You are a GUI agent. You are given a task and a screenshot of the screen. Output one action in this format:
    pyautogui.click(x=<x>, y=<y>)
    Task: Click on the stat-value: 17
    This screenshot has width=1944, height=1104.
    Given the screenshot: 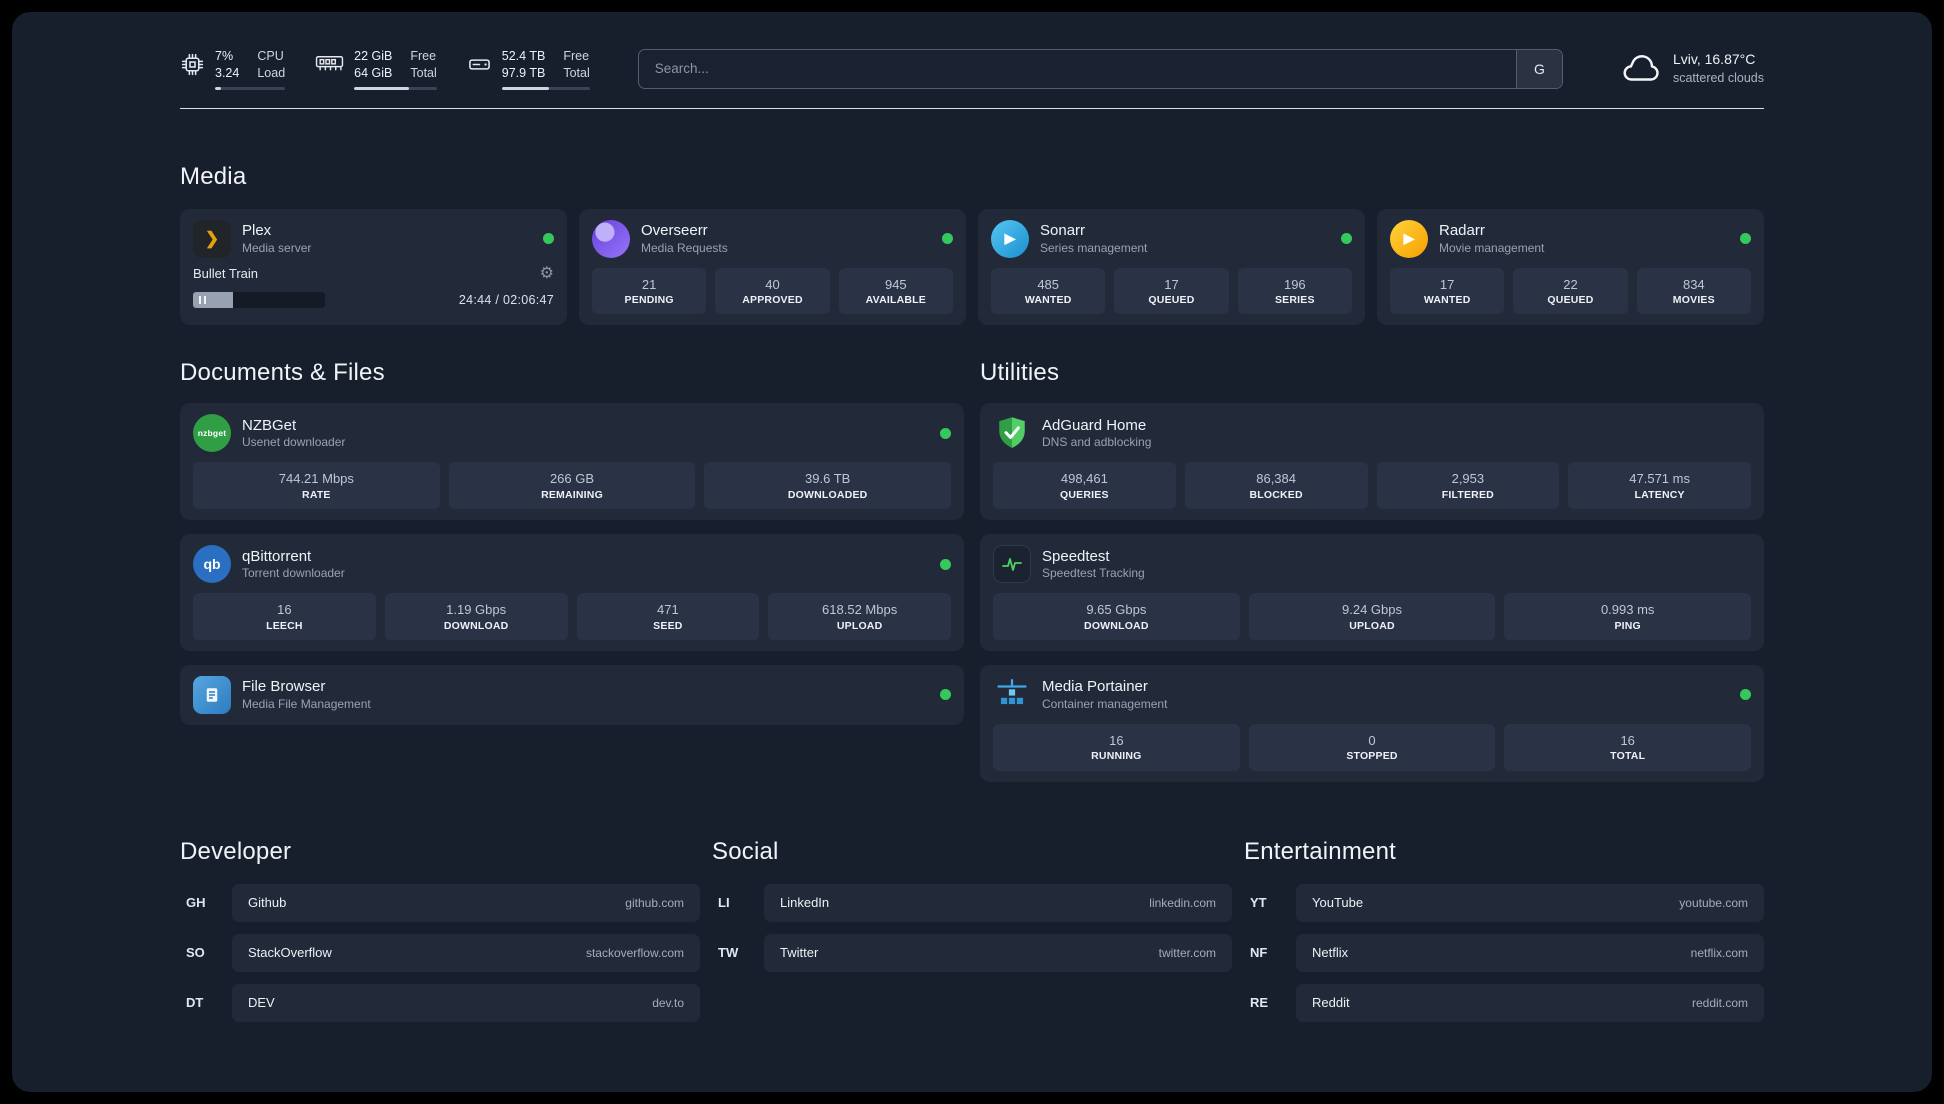 What is the action you would take?
    pyautogui.click(x=1171, y=284)
    